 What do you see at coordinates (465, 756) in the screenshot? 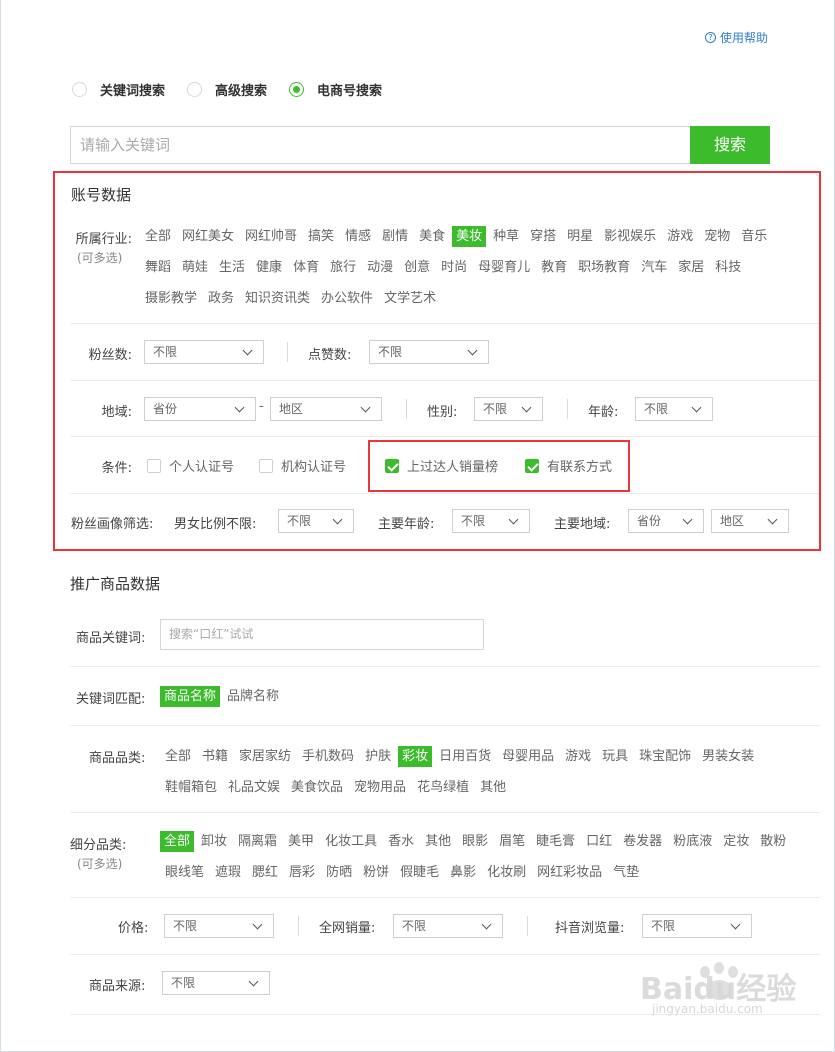
I see `category-tag: 日用百货` at bounding box center [465, 756].